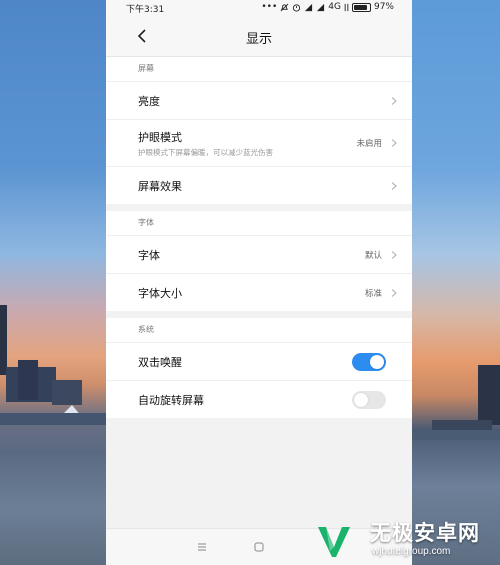 The height and width of the screenshot is (565, 500). Describe the element at coordinates (411, 551) in the screenshot. I see `watermark-url: wjhotelgroup.com` at that location.